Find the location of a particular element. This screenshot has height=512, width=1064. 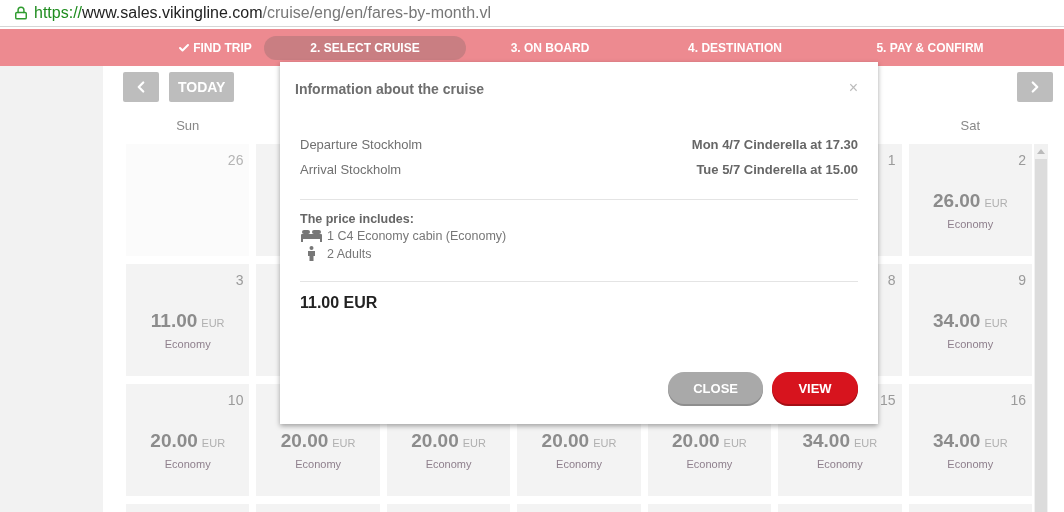

includes-title: The price includes: is located at coordinates (357, 219).